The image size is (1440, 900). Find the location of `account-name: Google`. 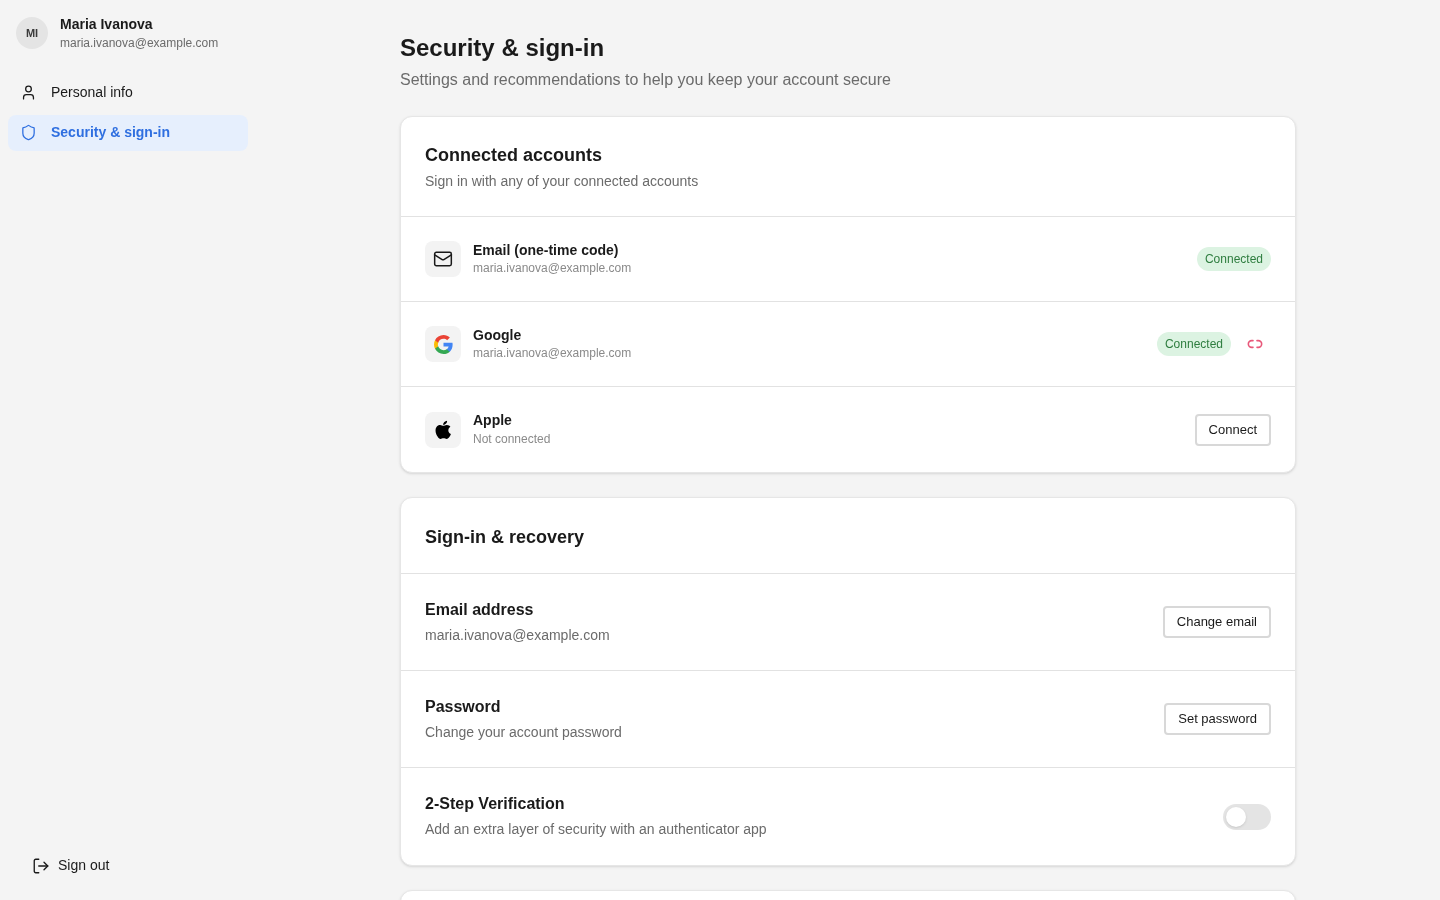

account-name: Google is located at coordinates (498, 335).